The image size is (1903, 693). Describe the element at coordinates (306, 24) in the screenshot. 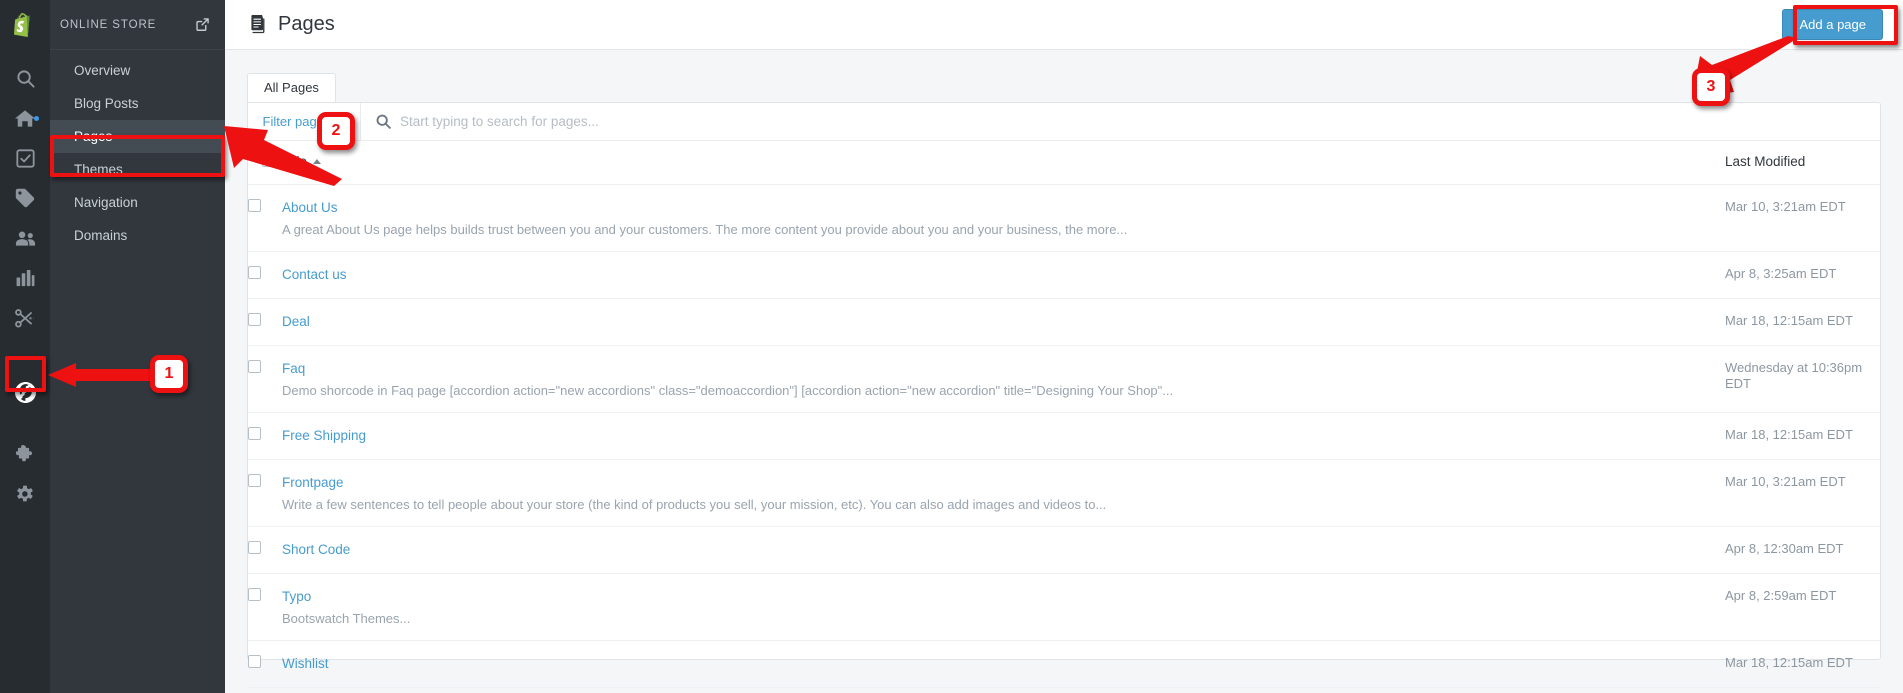

I see `page-title: Pages` at that location.